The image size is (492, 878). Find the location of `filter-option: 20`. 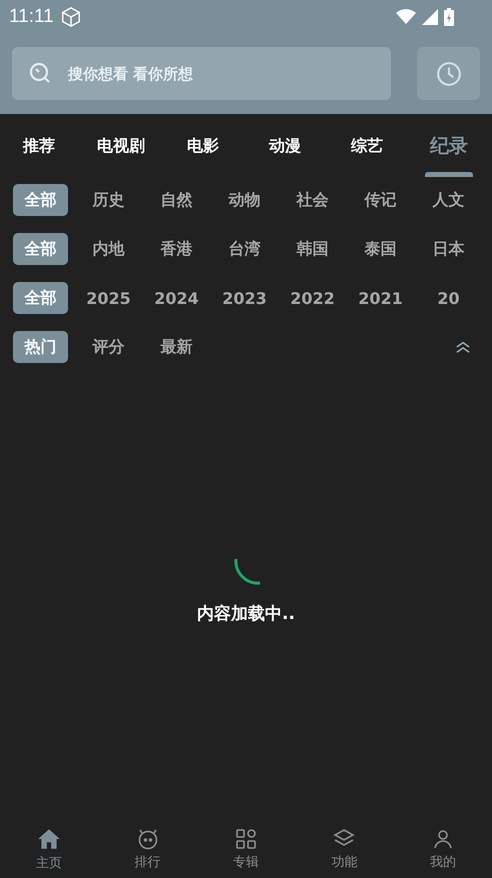

filter-option: 20 is located at coordinates (448, 298).